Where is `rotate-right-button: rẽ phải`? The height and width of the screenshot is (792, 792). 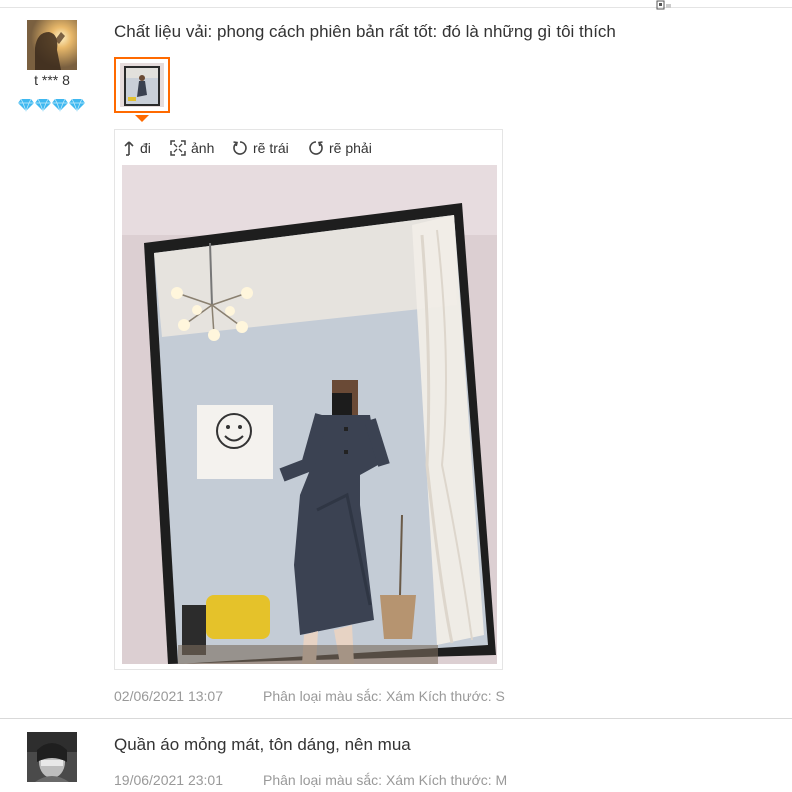
rotate-right-button: rẽ phải is located at coordinates (340, 148).